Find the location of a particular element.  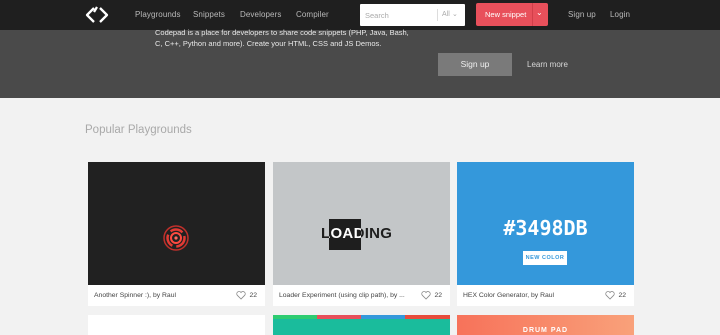

nav-link-compiler: Compiler is located at coordinates (312, 14).